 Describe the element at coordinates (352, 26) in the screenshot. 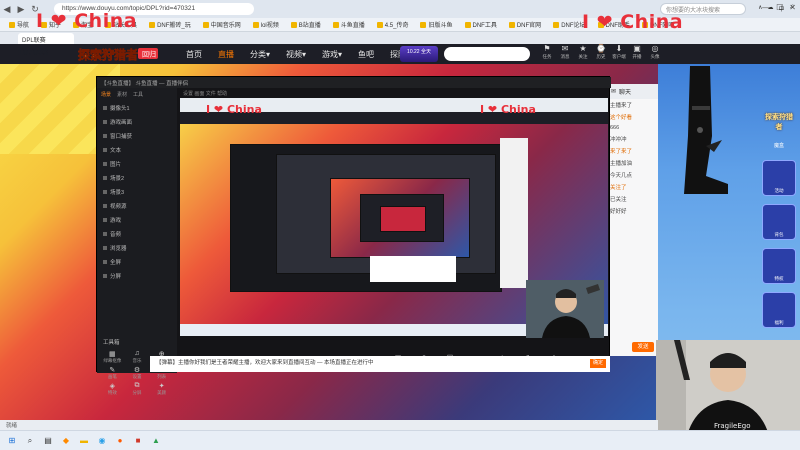

I see `bookmark-label: 斗鱼直播` at that location.